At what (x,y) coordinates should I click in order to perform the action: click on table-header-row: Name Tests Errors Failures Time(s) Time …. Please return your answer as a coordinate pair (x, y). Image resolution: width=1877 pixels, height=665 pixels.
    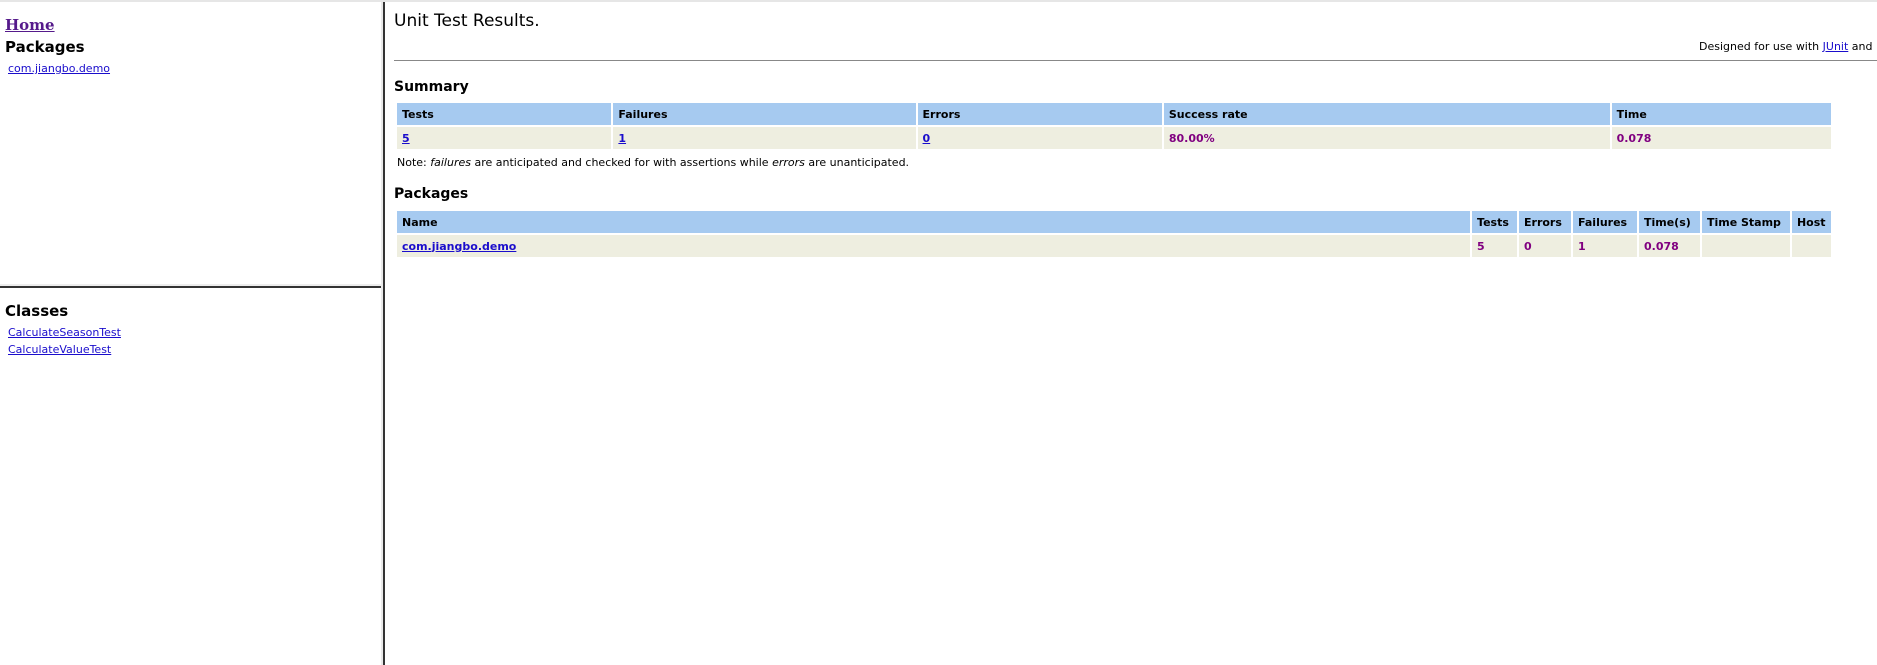
    Looking at the image, I should click on (1114, 222).